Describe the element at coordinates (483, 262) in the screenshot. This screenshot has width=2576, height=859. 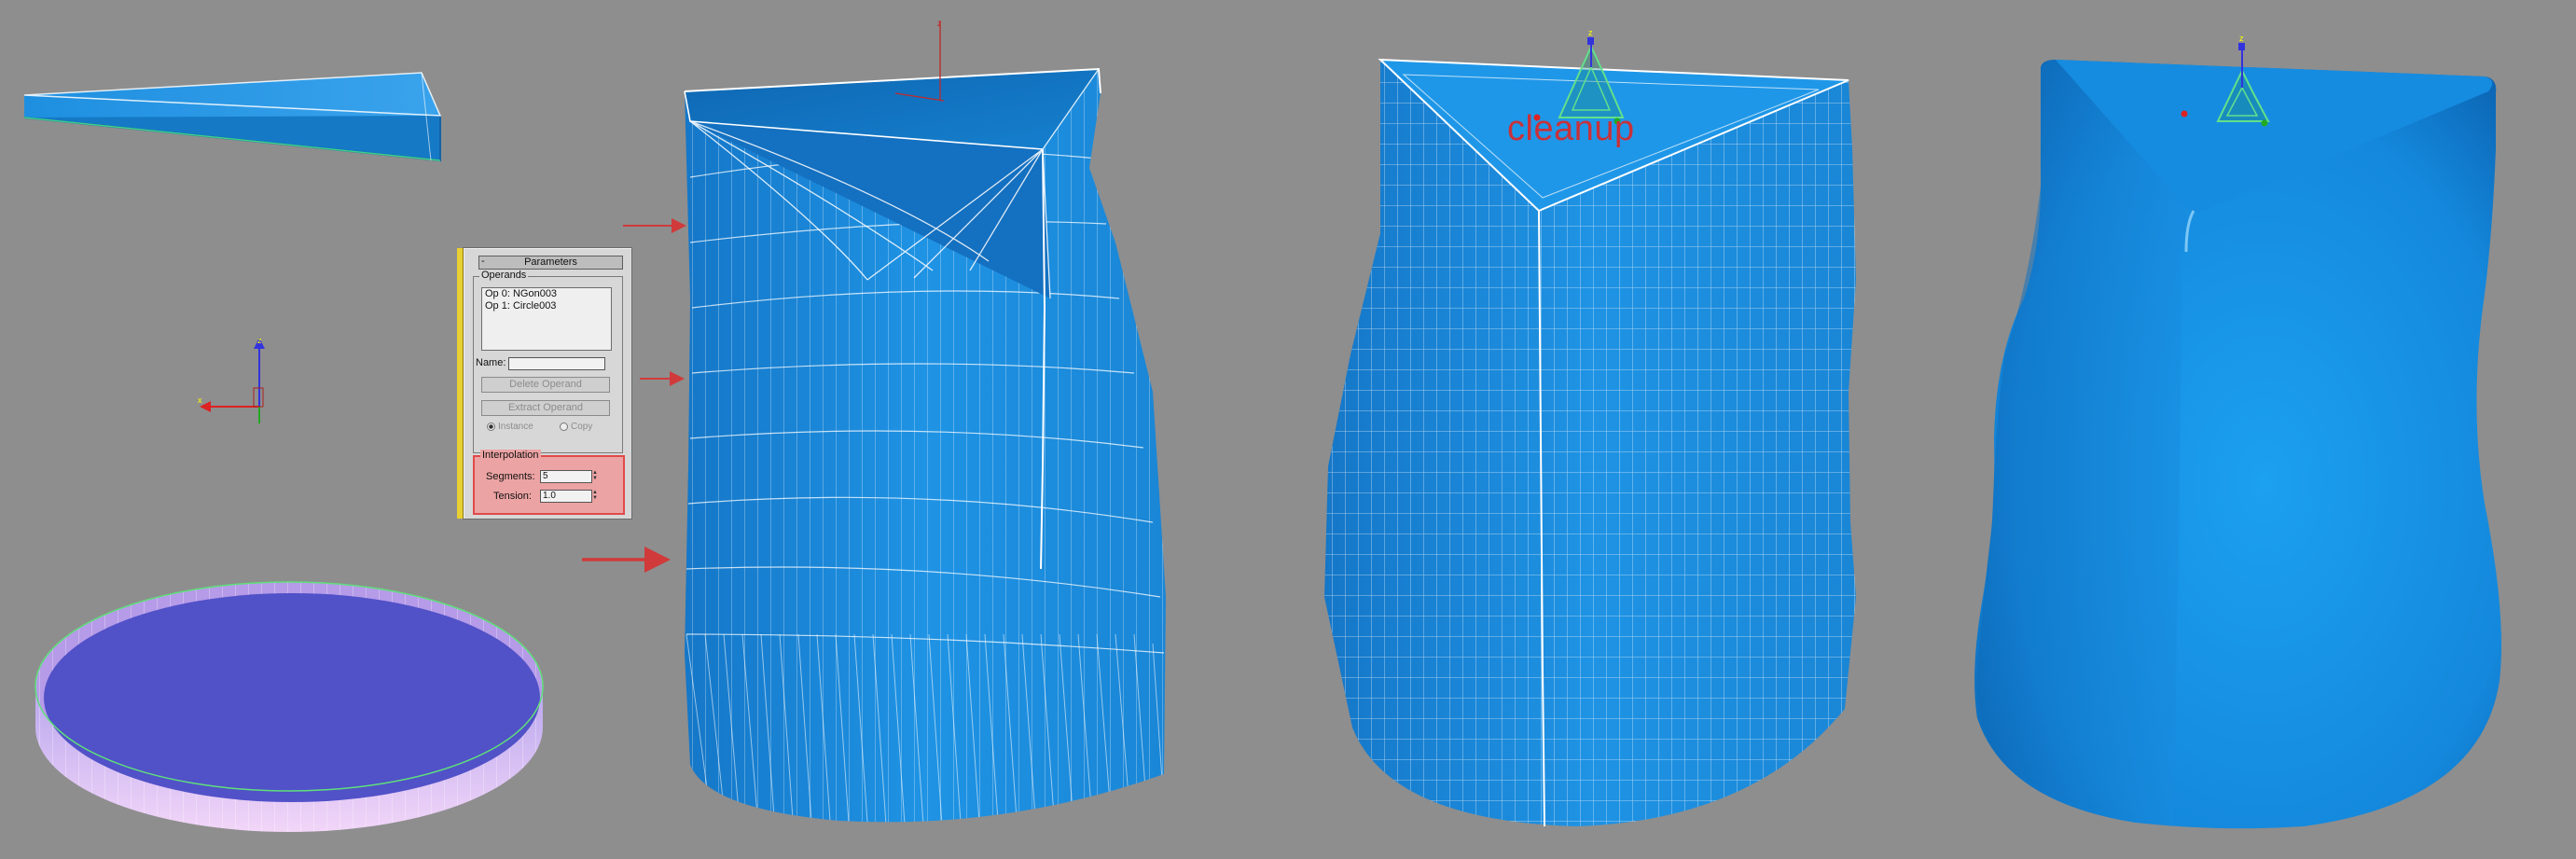
I see `collapse-icon: -` at that location.